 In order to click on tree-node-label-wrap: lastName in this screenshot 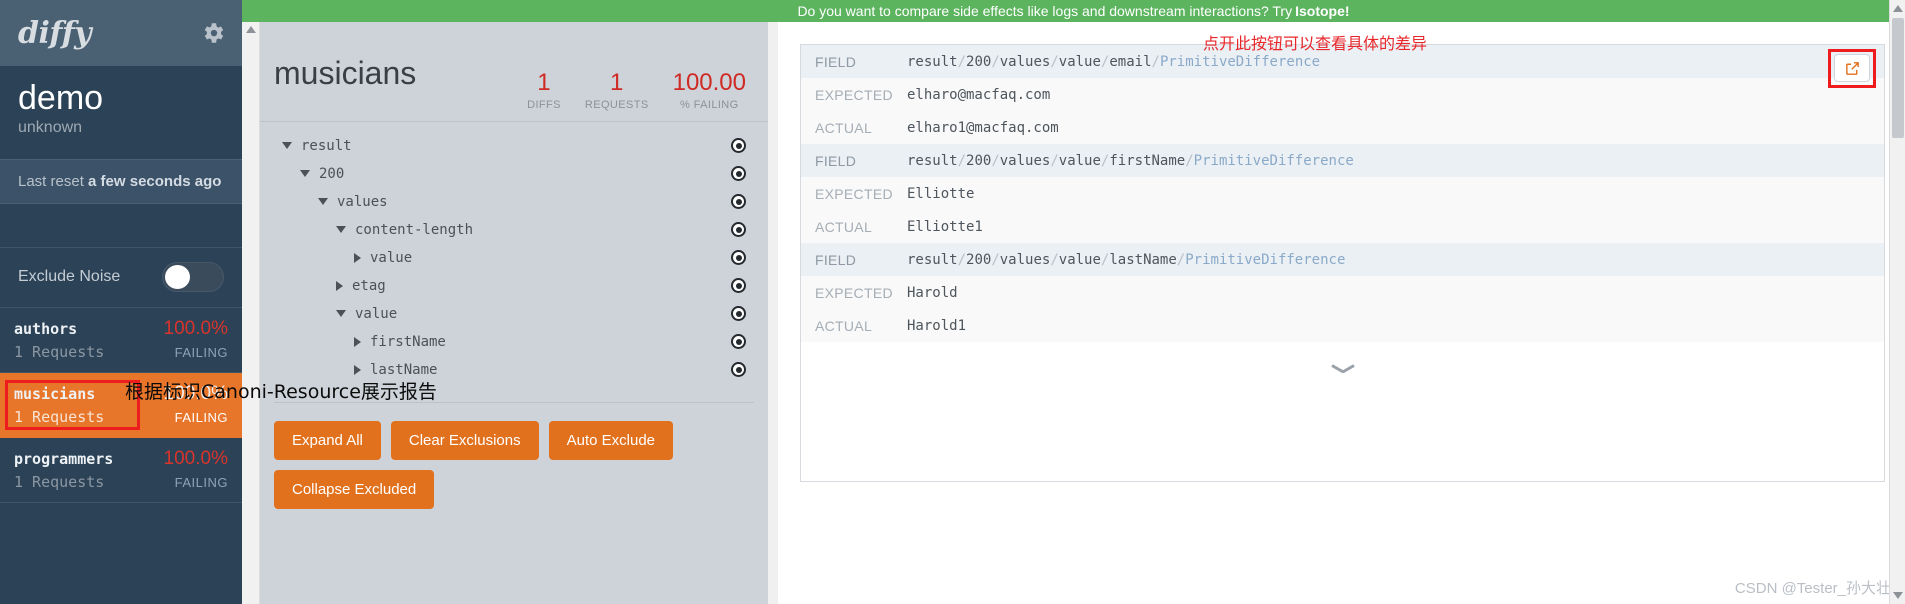, I will do `click(348, 370)`.